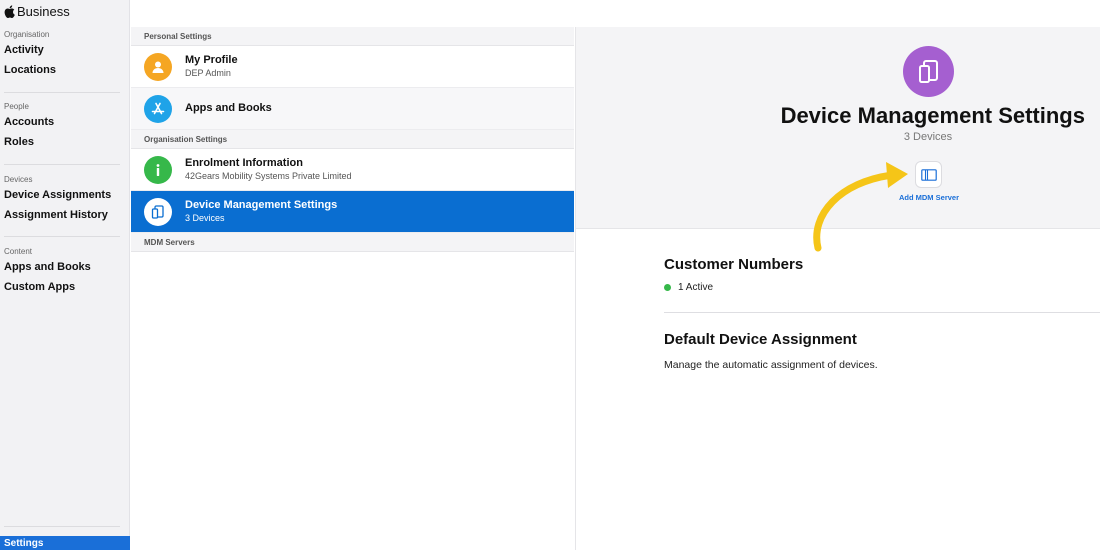 This screenshot has width=1100, height=550. Describe the element at coordinates (352, 242) in the screenshot. I see `list-section-header-mdm-servers: MDM Servers` at that location.